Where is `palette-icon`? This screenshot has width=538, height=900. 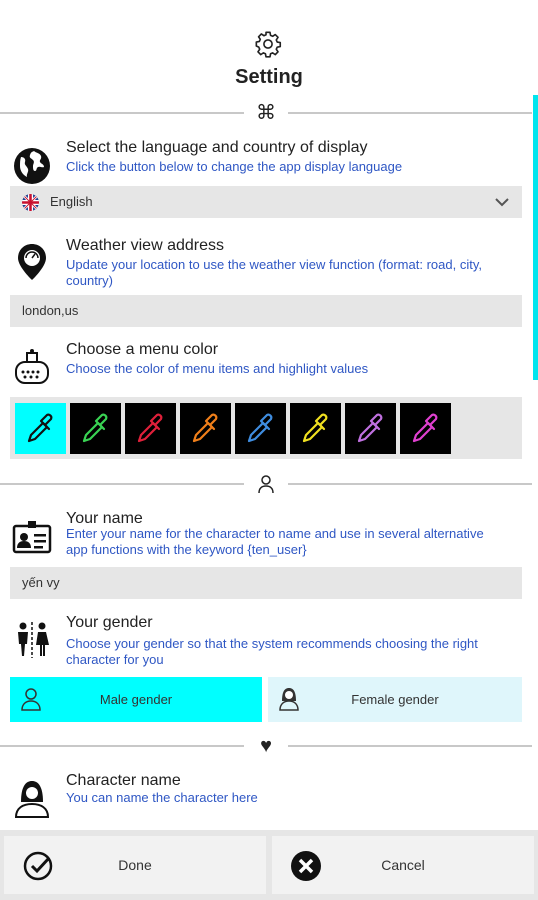
palette-icon is located at coordinates (32, 366).